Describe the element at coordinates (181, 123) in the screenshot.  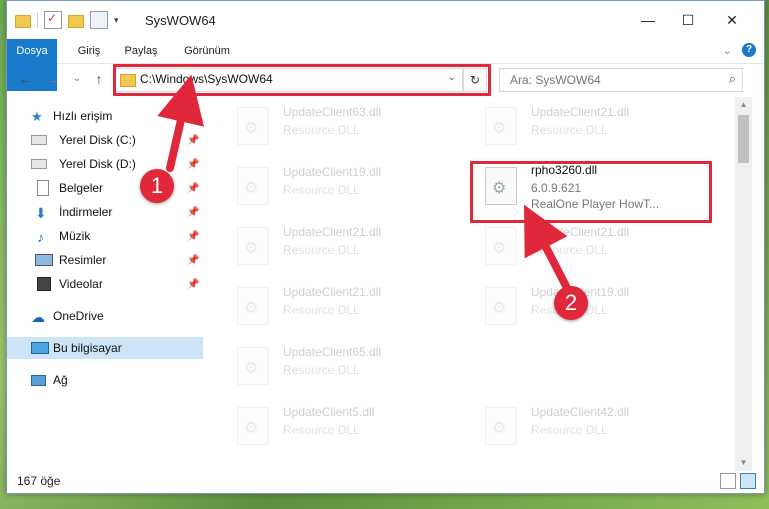
I see `arrow-one` at that location.